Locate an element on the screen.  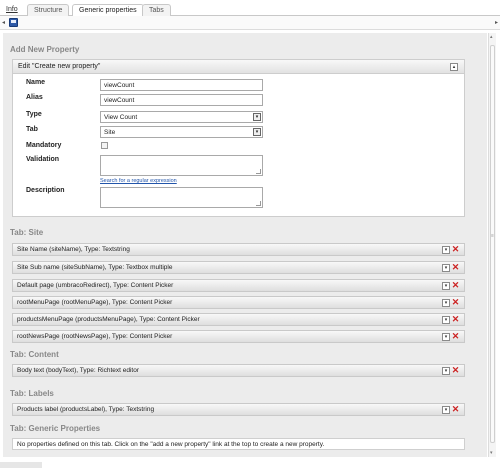
site-group-title: Tab: Site is located at coordinates (27, 232).